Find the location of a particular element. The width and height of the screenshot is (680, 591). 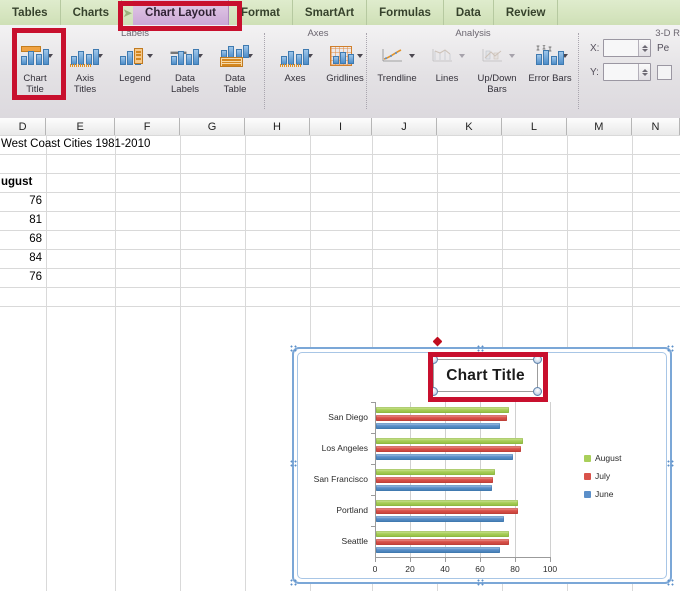

ribbon-button-updown-bars: Up/Down Bars is located at coordinates (497, 67).